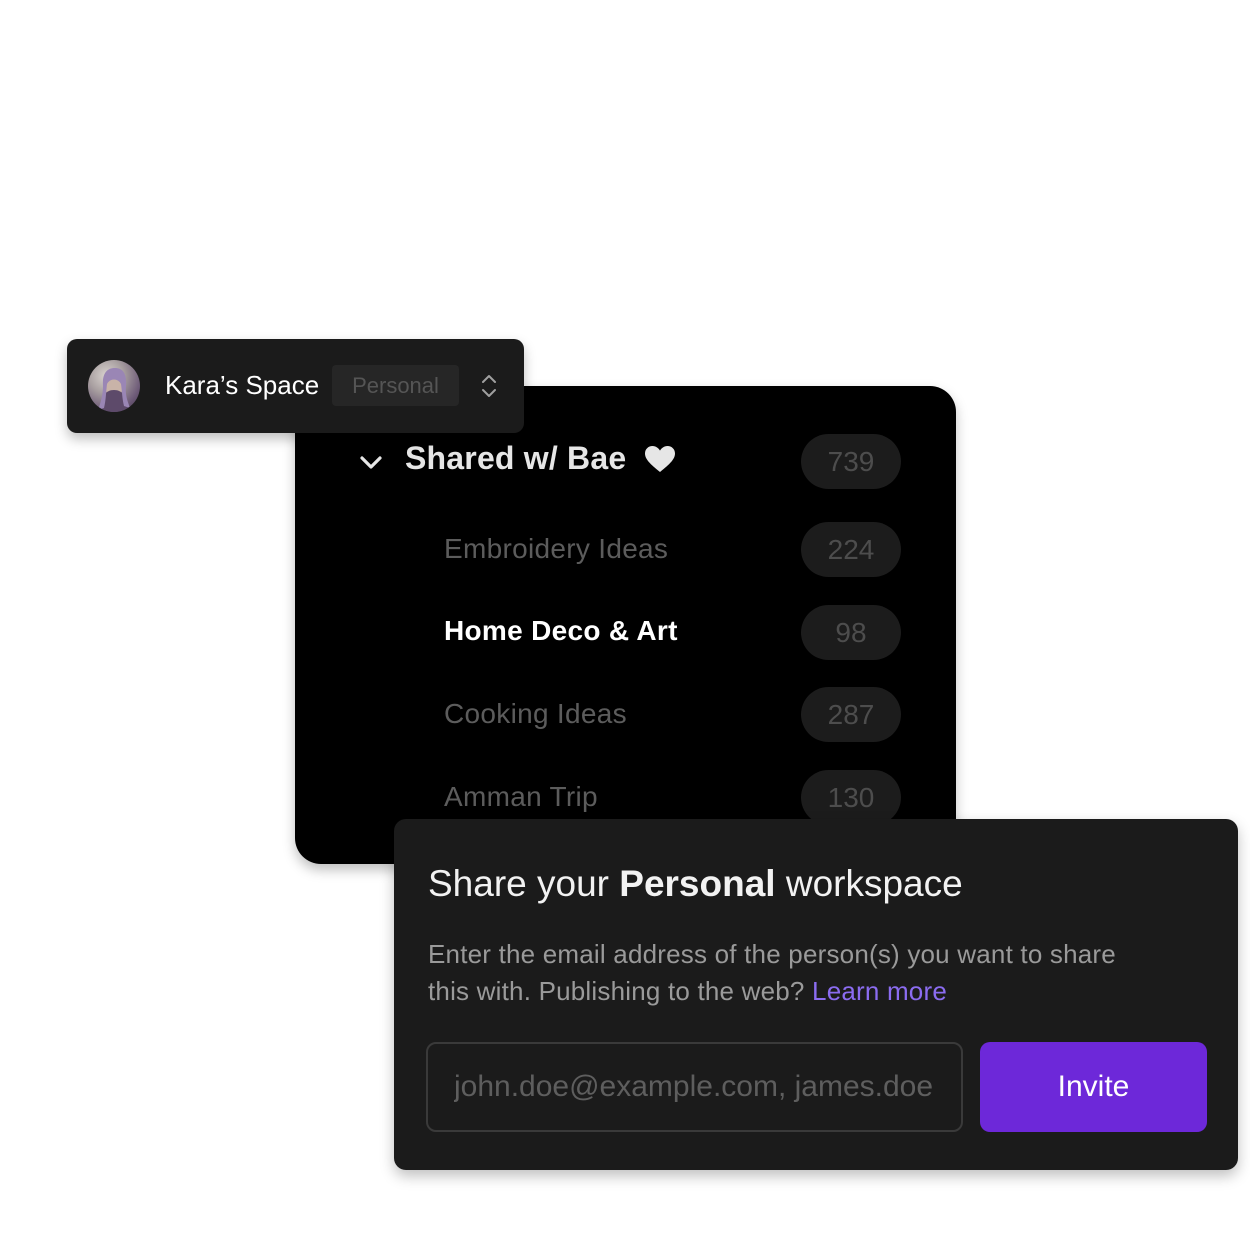 This screenshot has height=1250, width=1250. I want to click on list-item-embroidery-ideas: Embroidery Ideas, so click(556, 549).